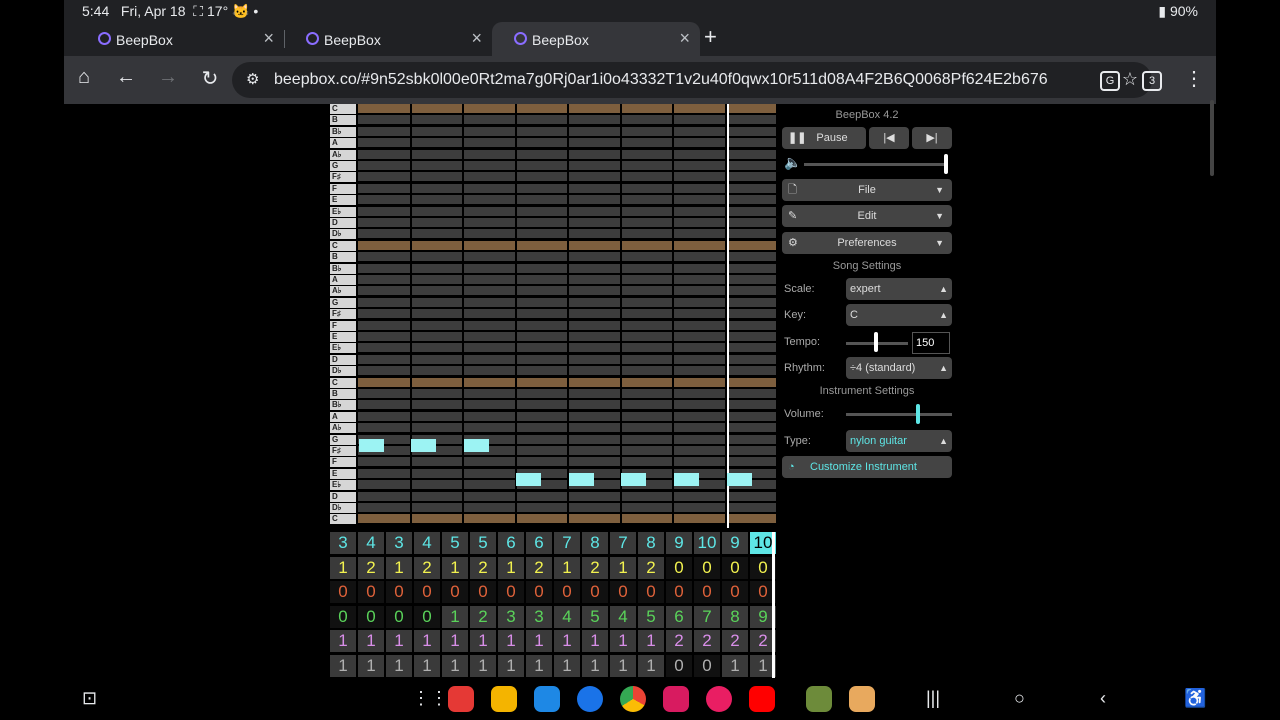  Describe the element at coordinates (862, 699) in the screenshot. I see `game-app-icon` at that location.